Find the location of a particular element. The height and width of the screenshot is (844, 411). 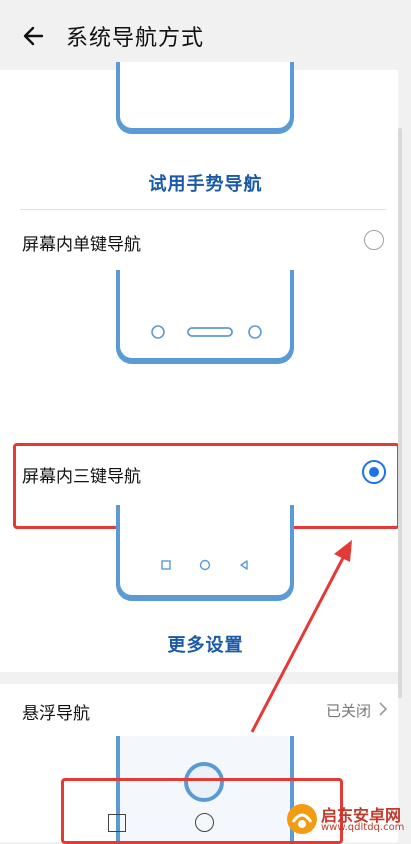

watermark-url: www.qdltdq.com is located at coordinates (363, 827).